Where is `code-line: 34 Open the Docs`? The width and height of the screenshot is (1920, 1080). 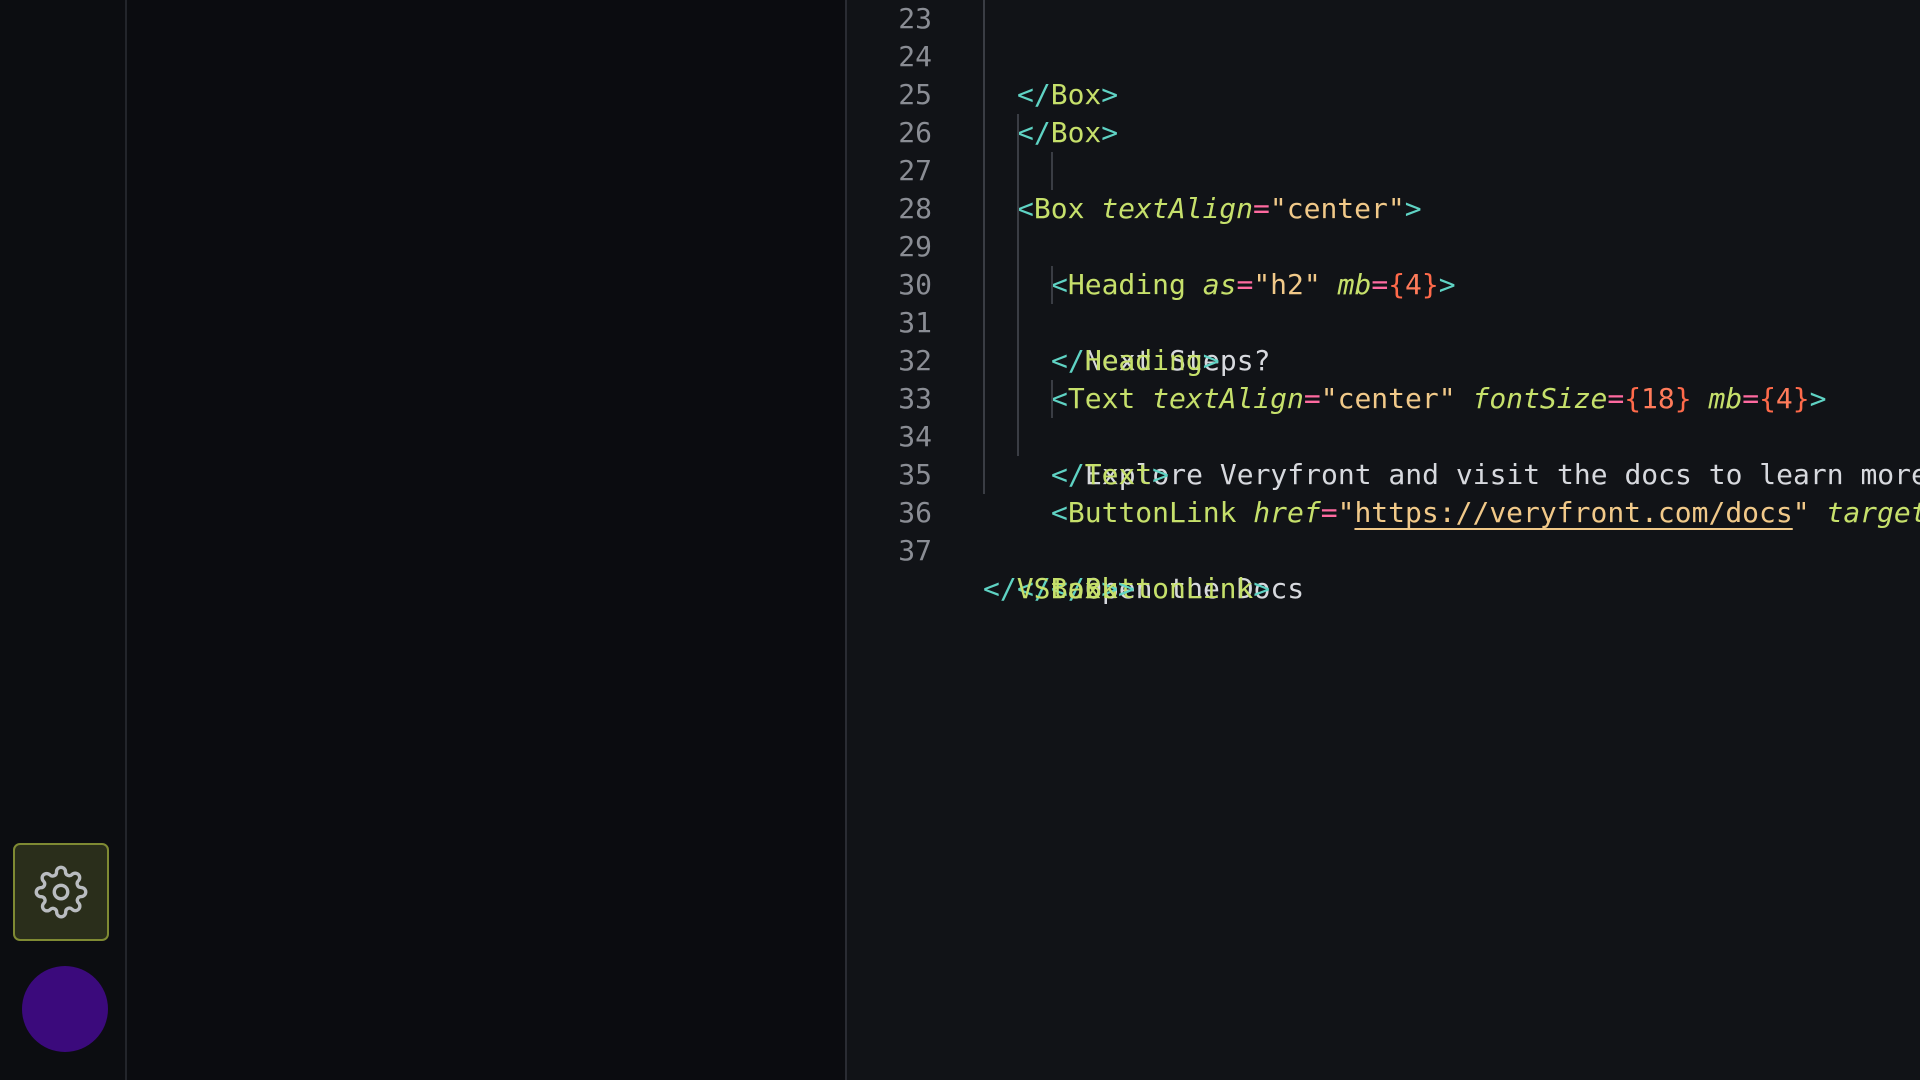 code-line: 34 Open the Docs is located at coordinates (1075, 492).